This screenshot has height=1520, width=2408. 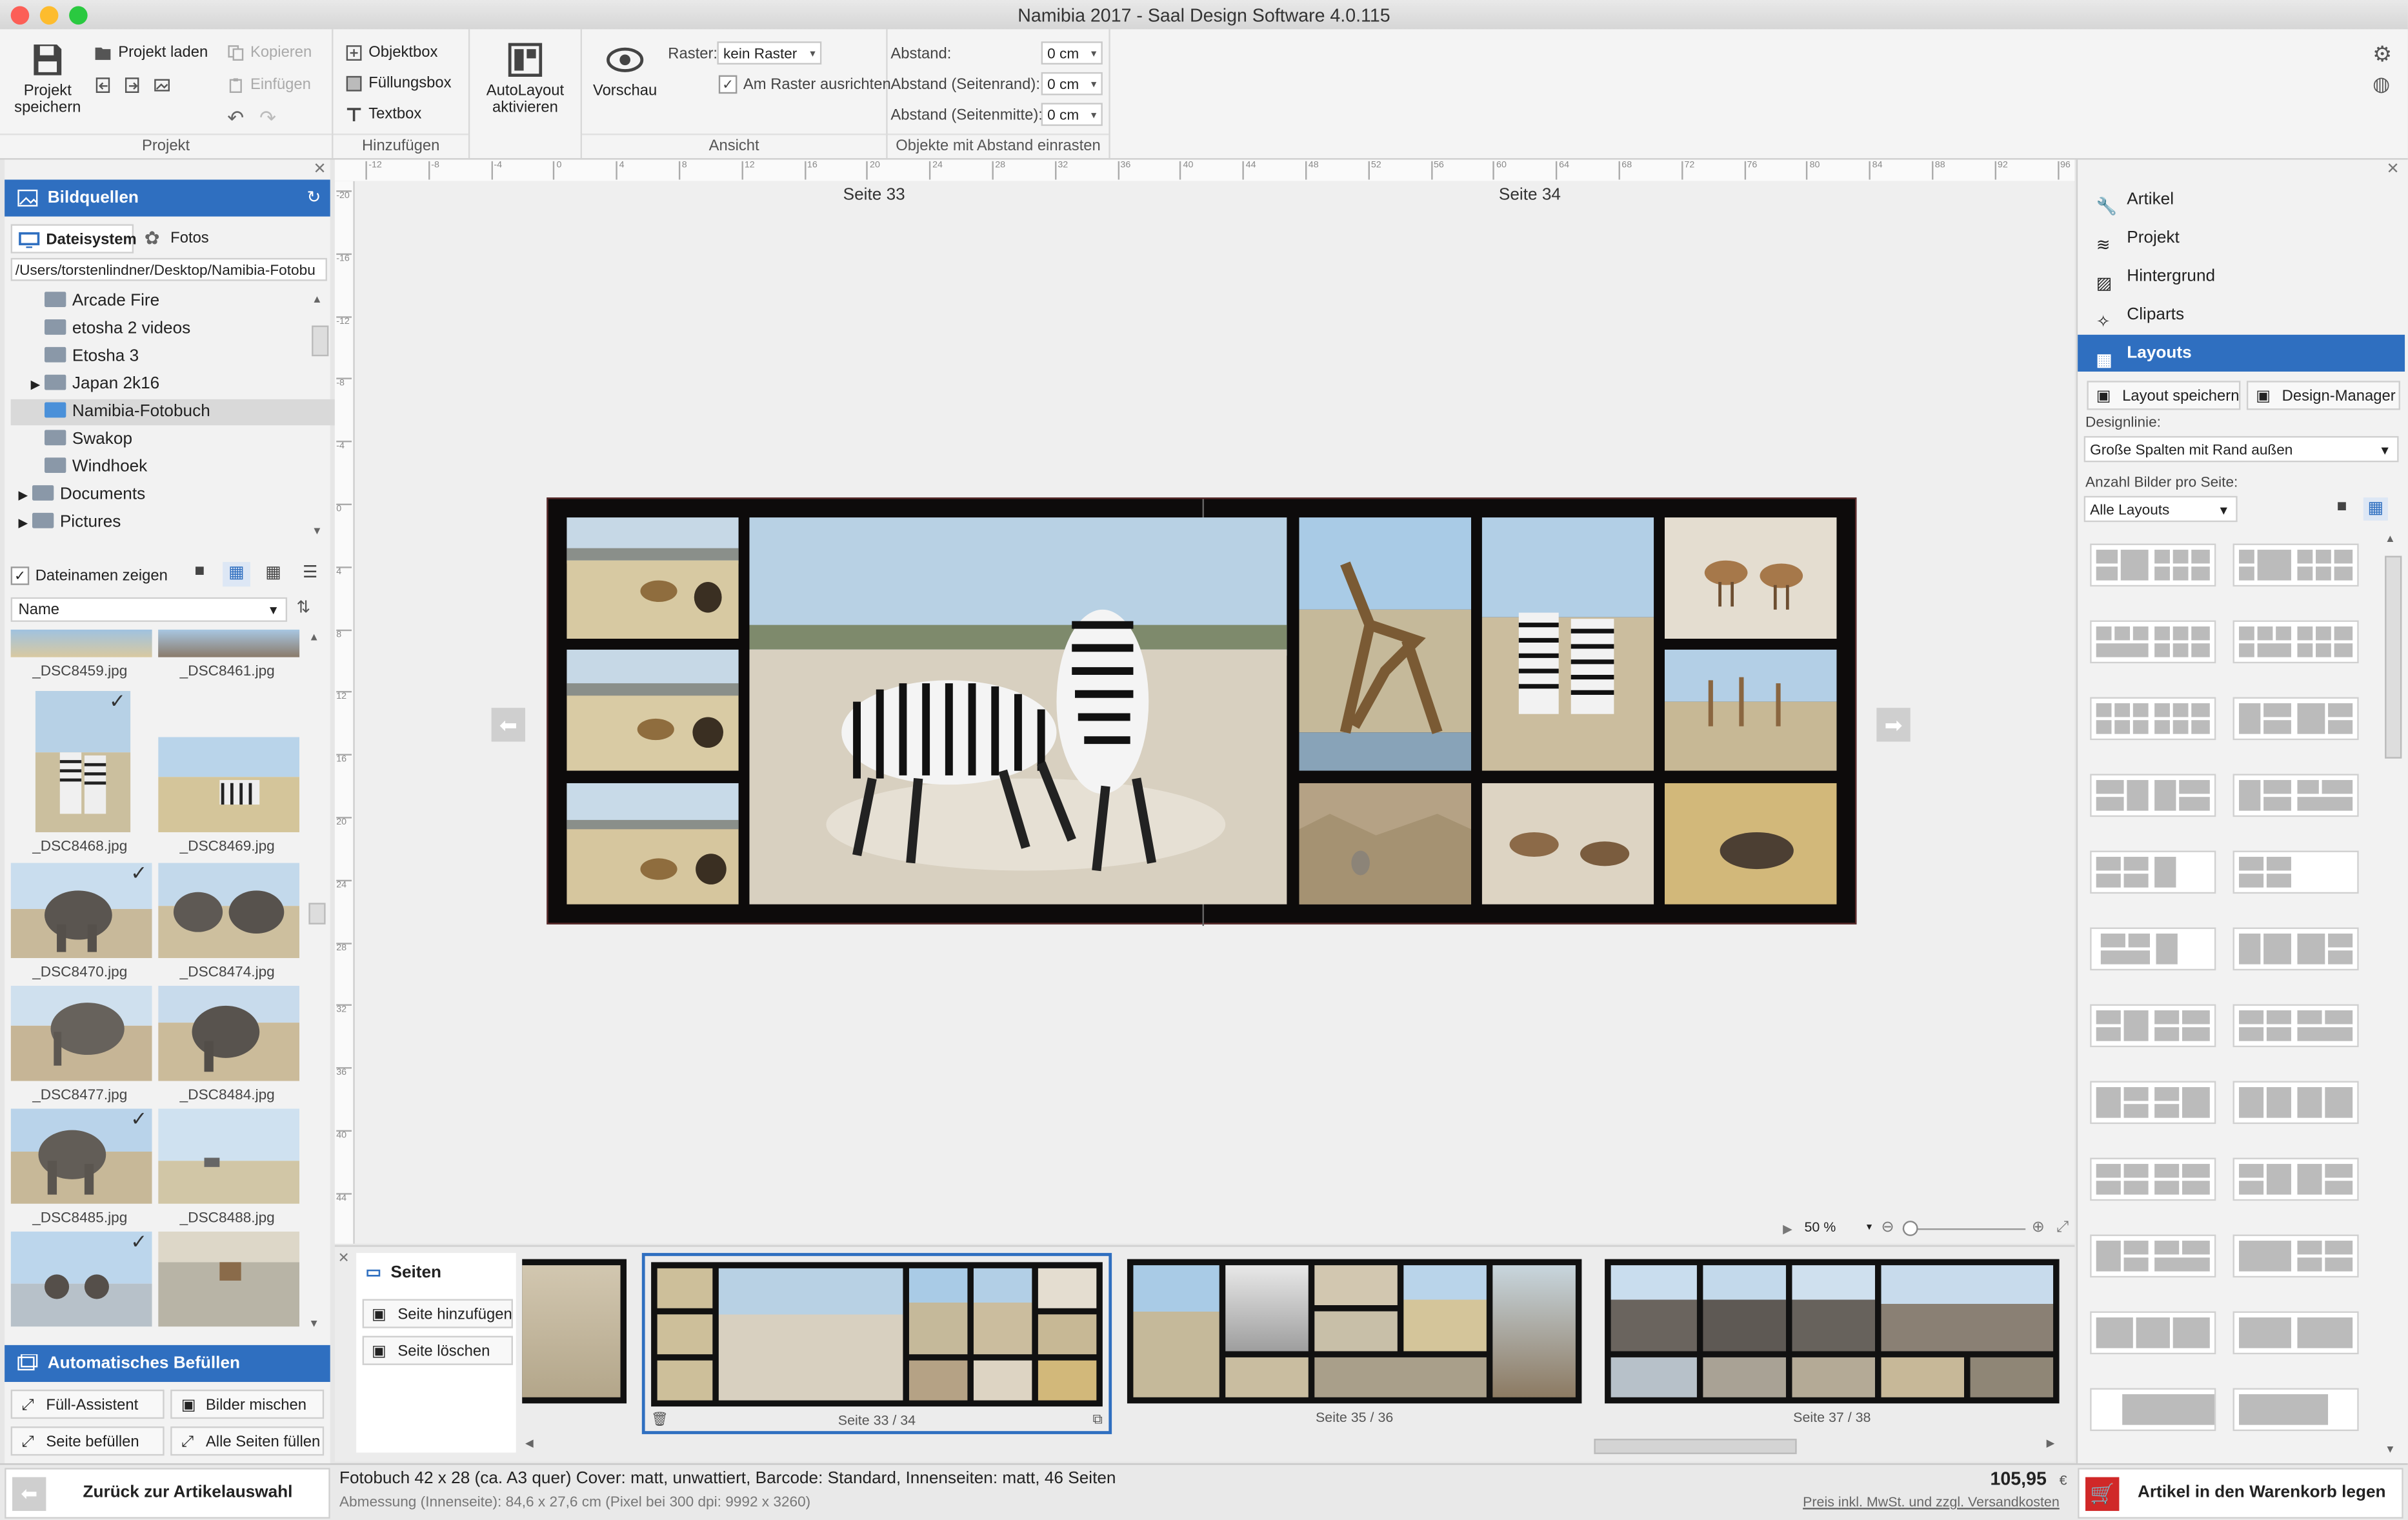 I want to click on tab-dateisystem: Dateisystem, so click(x=73, y=239).